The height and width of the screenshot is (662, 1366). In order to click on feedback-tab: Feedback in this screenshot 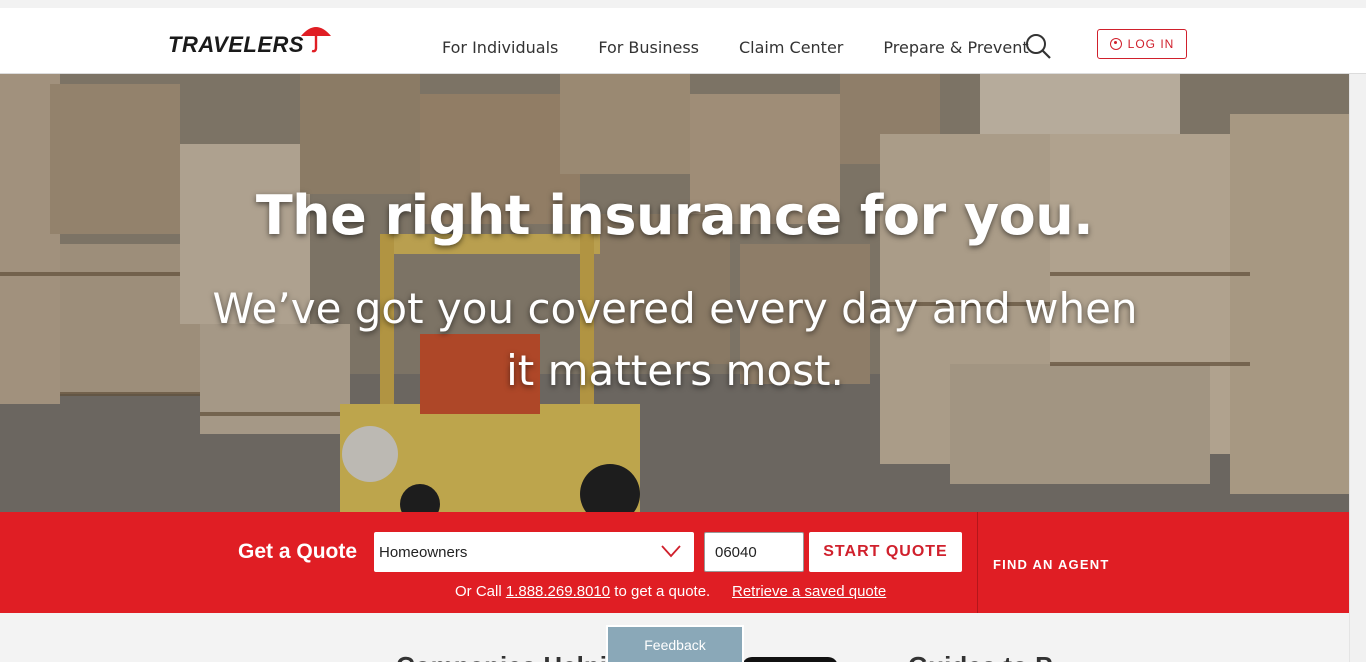, I will do `click(675, 643)`.